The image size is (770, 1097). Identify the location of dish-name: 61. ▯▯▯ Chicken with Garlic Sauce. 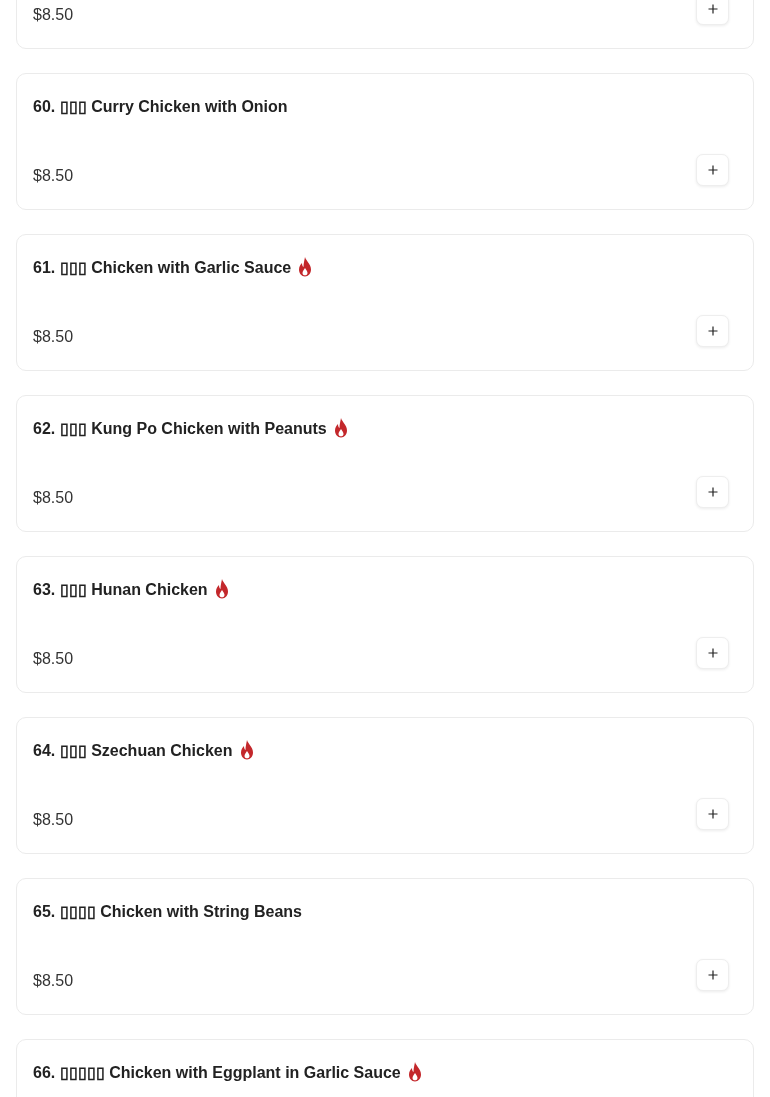
(162, 267).